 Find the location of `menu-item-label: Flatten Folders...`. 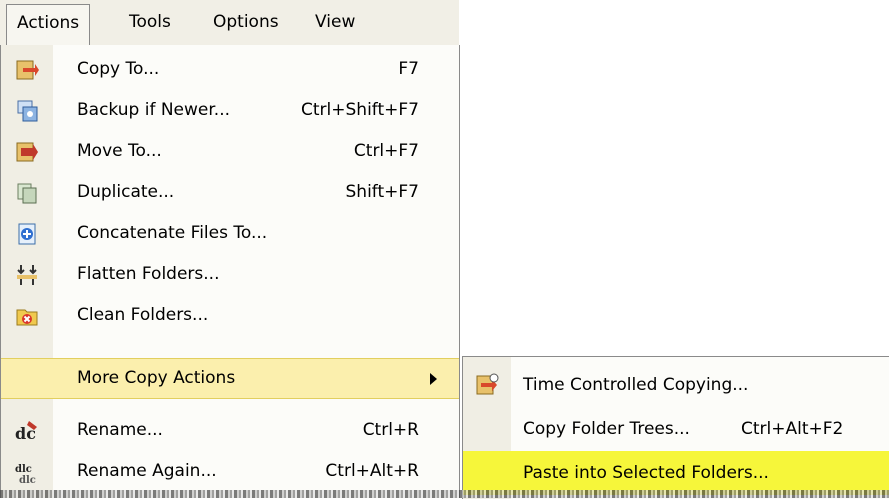

menu-item-label: Flatten Folders... is located at coordinates (148, 274).